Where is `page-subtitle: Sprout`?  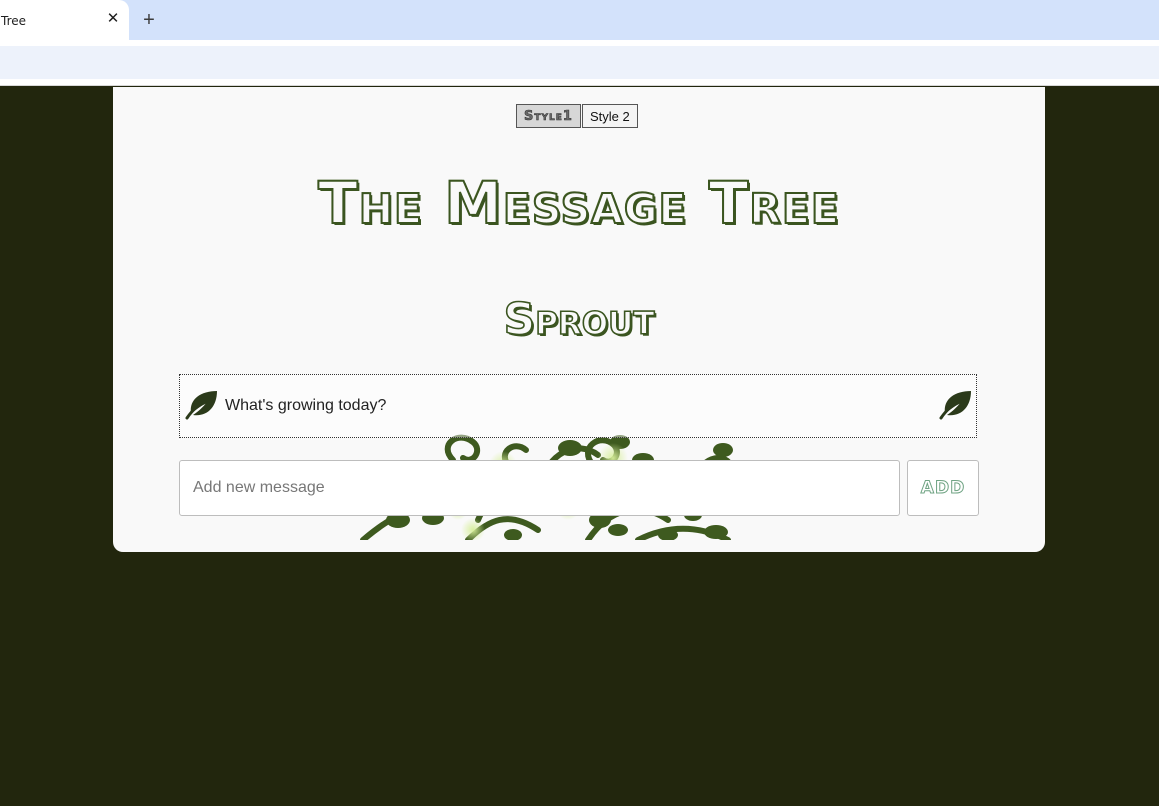
page-subtitle: Sprout is located at coordinates (579, 319).